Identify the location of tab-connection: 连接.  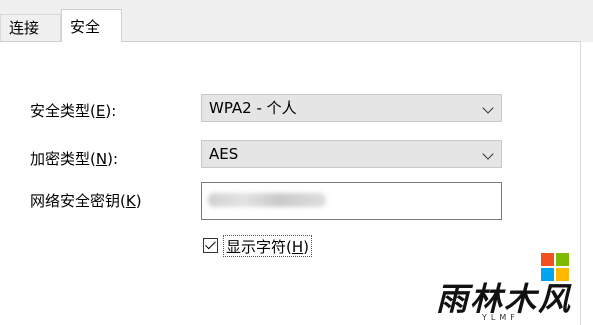
(30, 27).